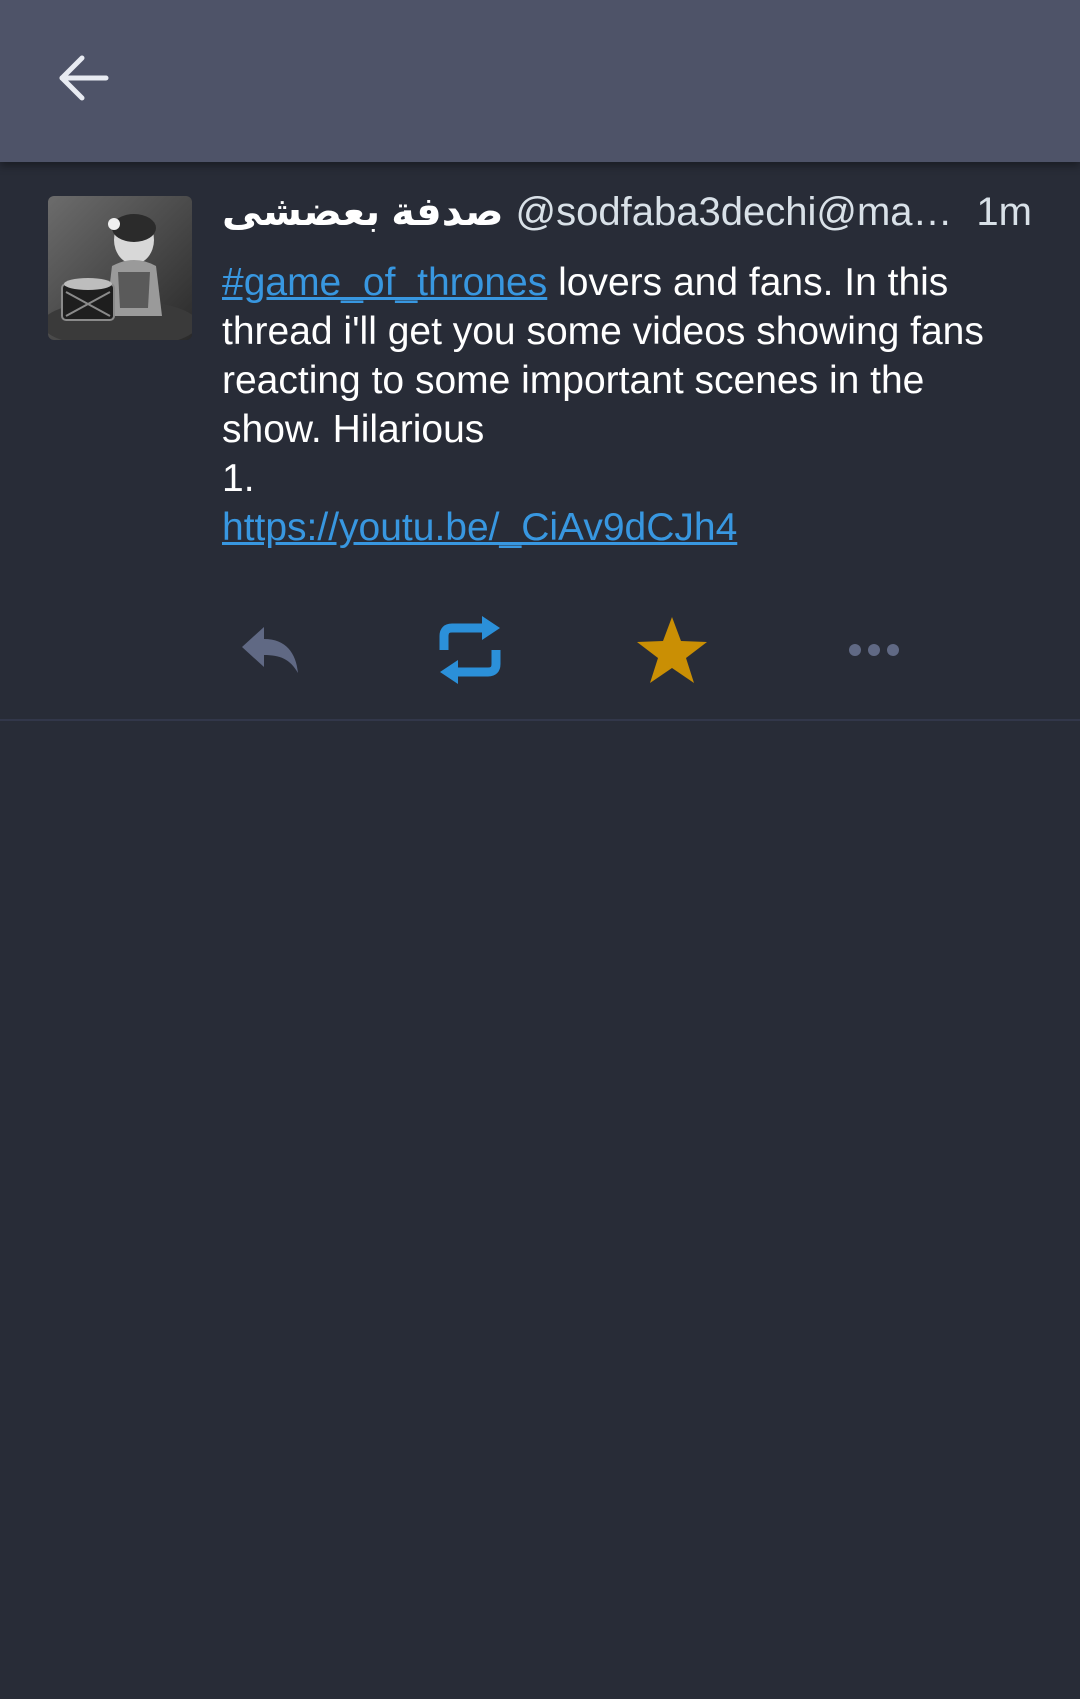 The width and height of the screenshot is (1080, 1699). I want to click on reply-icon, so click(270, 650).